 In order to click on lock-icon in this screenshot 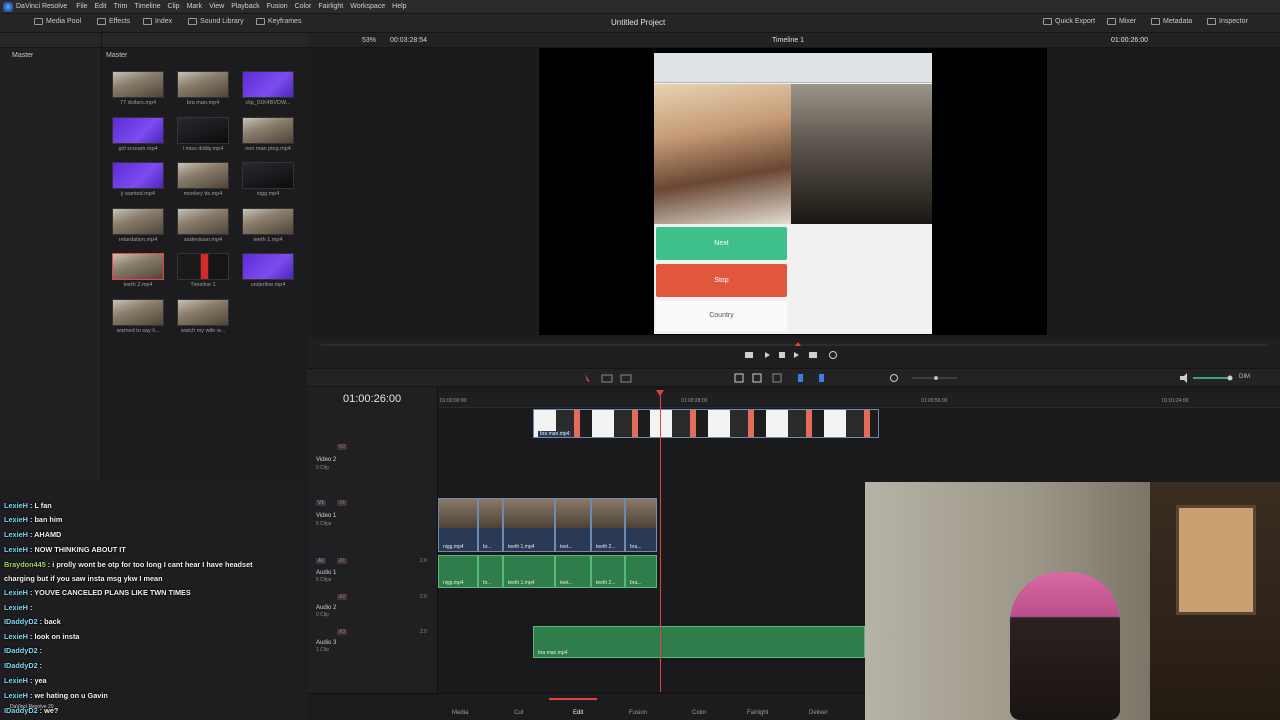, I will do `click(777, 378)`.